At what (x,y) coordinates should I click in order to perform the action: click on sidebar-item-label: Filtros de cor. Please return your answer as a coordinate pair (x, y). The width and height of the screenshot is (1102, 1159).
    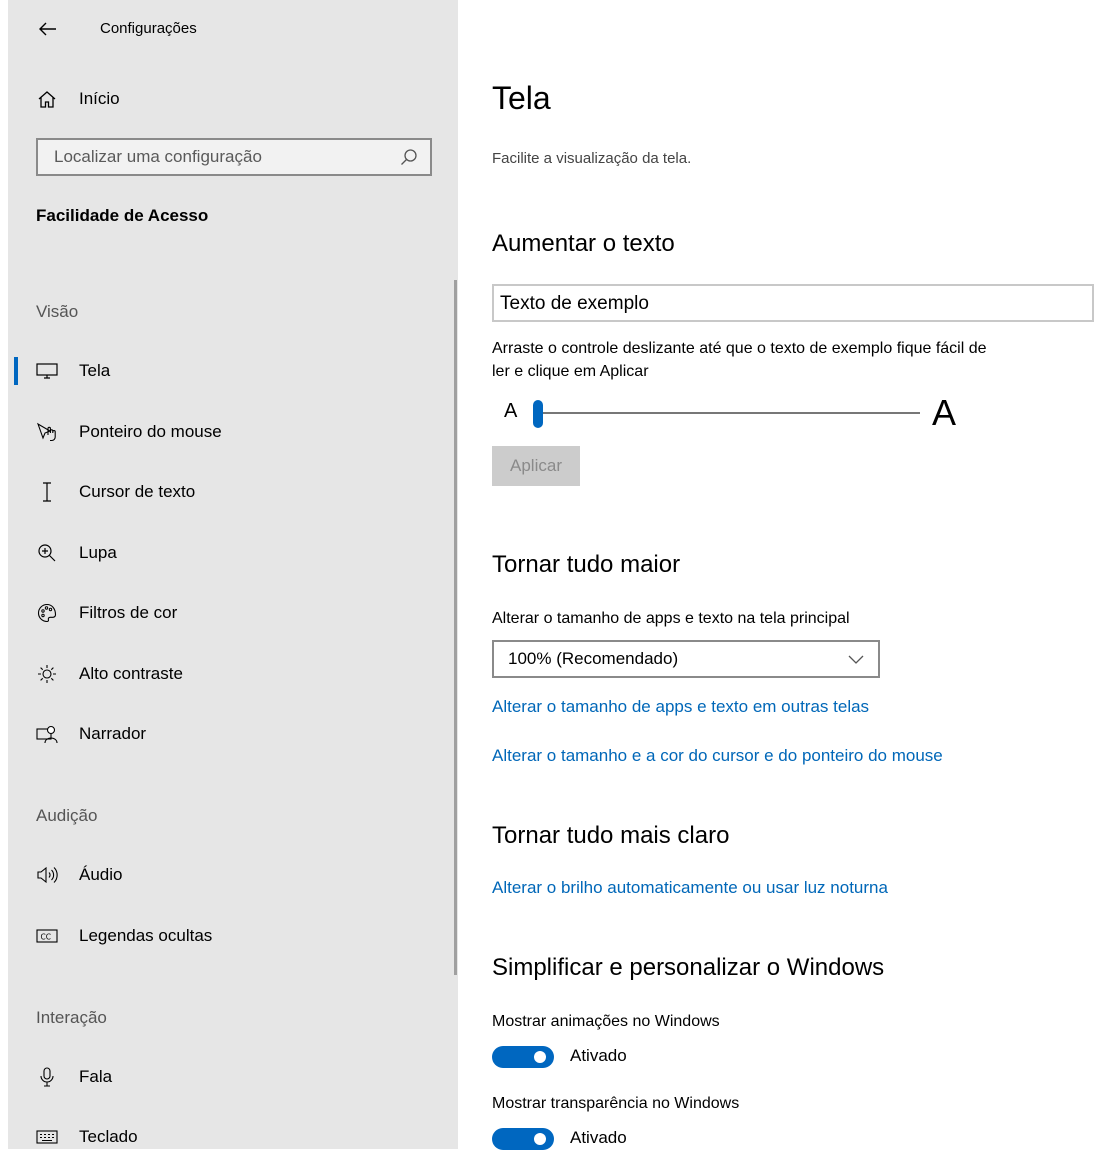
    Looking at the image, I should click on (128, 612).